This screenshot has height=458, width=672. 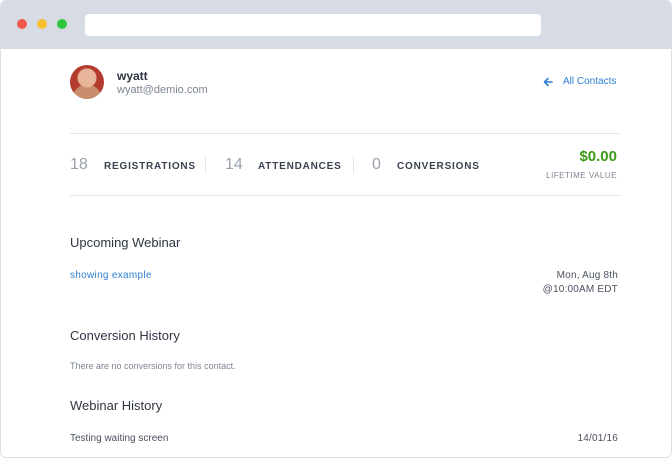 I want to click on lifetime-value-amount: $0.00, so click(x=598, y=156).